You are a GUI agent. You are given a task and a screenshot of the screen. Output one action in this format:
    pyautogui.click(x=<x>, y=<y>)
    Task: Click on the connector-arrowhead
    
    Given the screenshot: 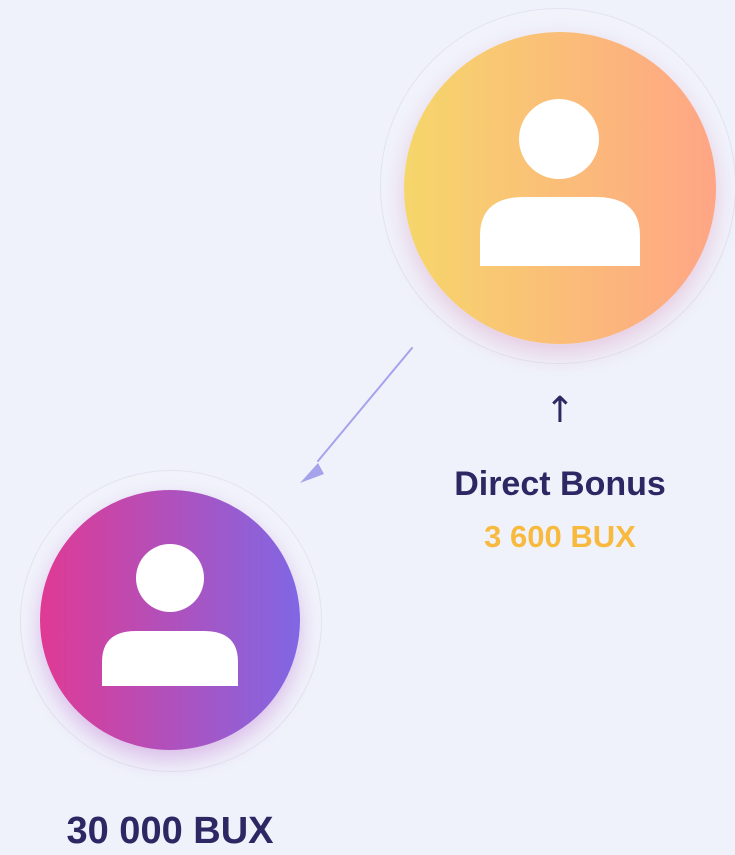 What is the action you would take?
    pyautogui.click(x=312, y=473)
    